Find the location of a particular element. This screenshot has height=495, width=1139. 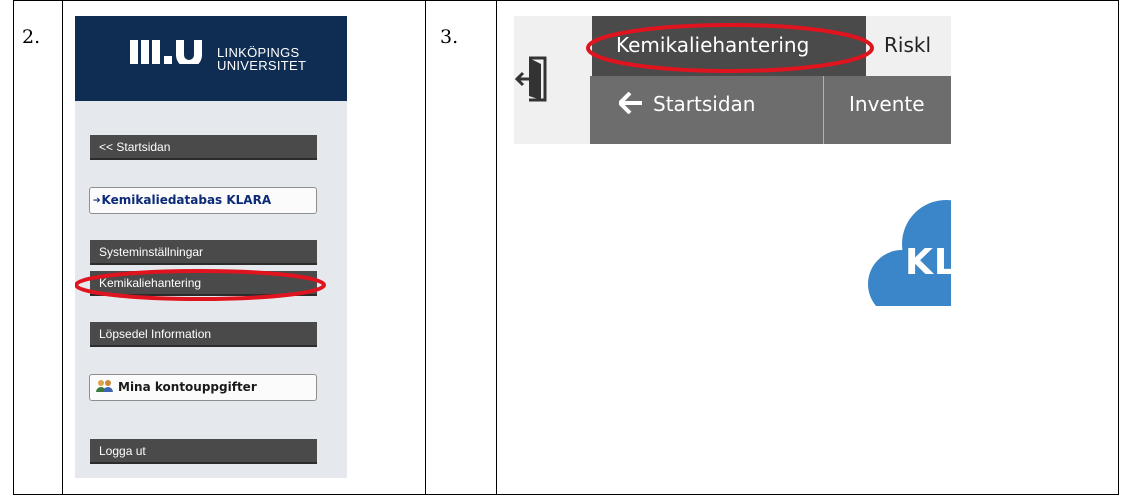

mina-kontouppgifter-button: Mina kontouppgifter is located at coordinates (203, 387).